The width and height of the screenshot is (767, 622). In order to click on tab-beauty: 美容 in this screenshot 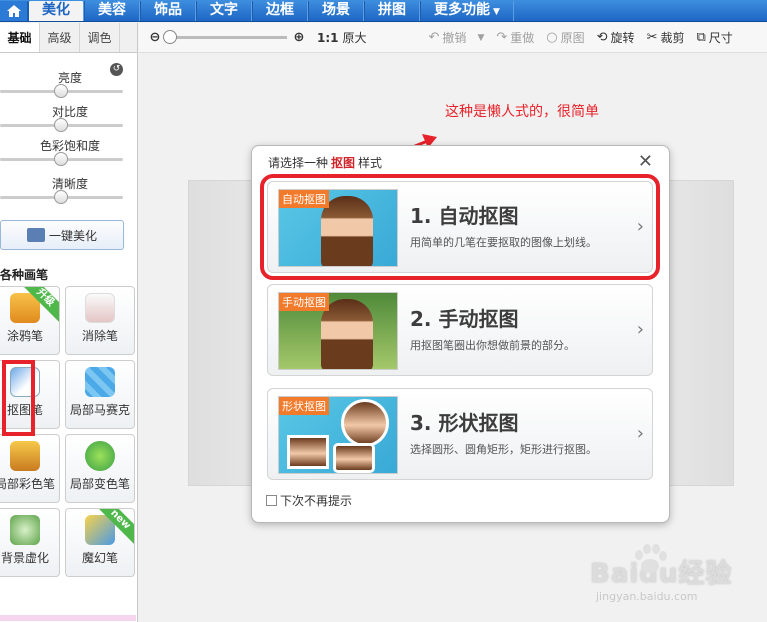, I will do `click(112, 11)`.